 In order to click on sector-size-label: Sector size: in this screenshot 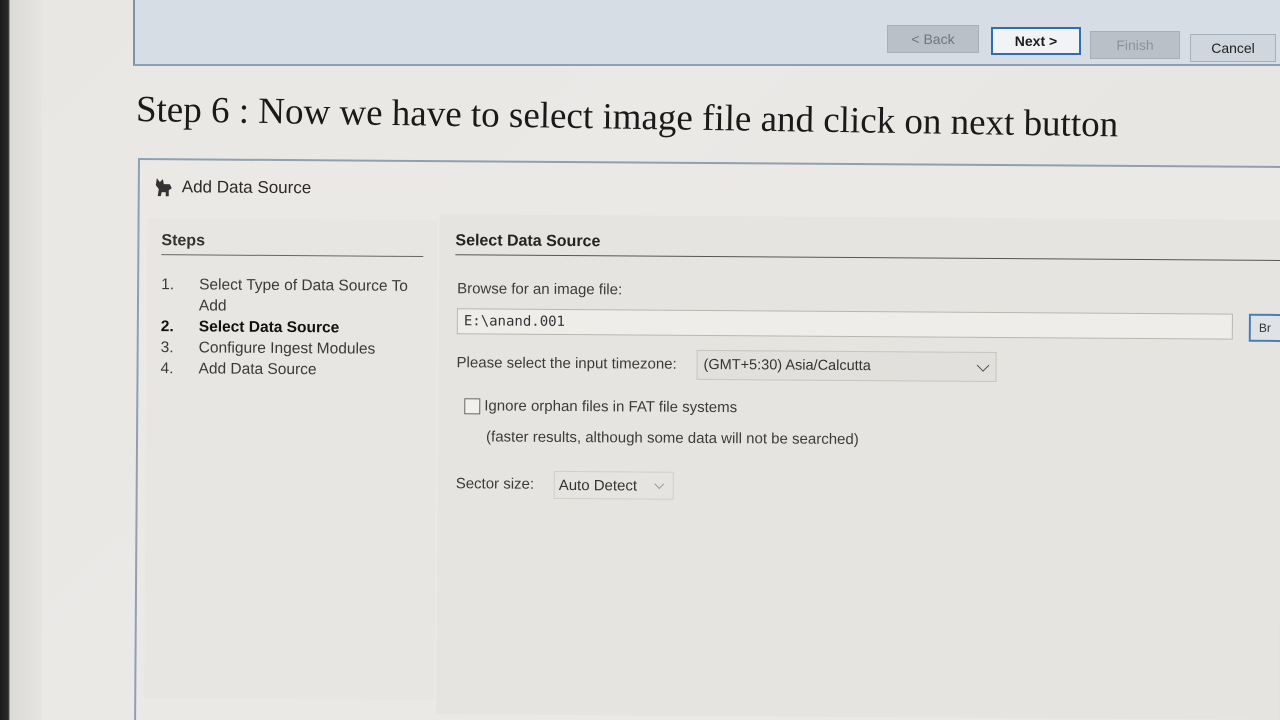, I will do `click(495, 484)`.